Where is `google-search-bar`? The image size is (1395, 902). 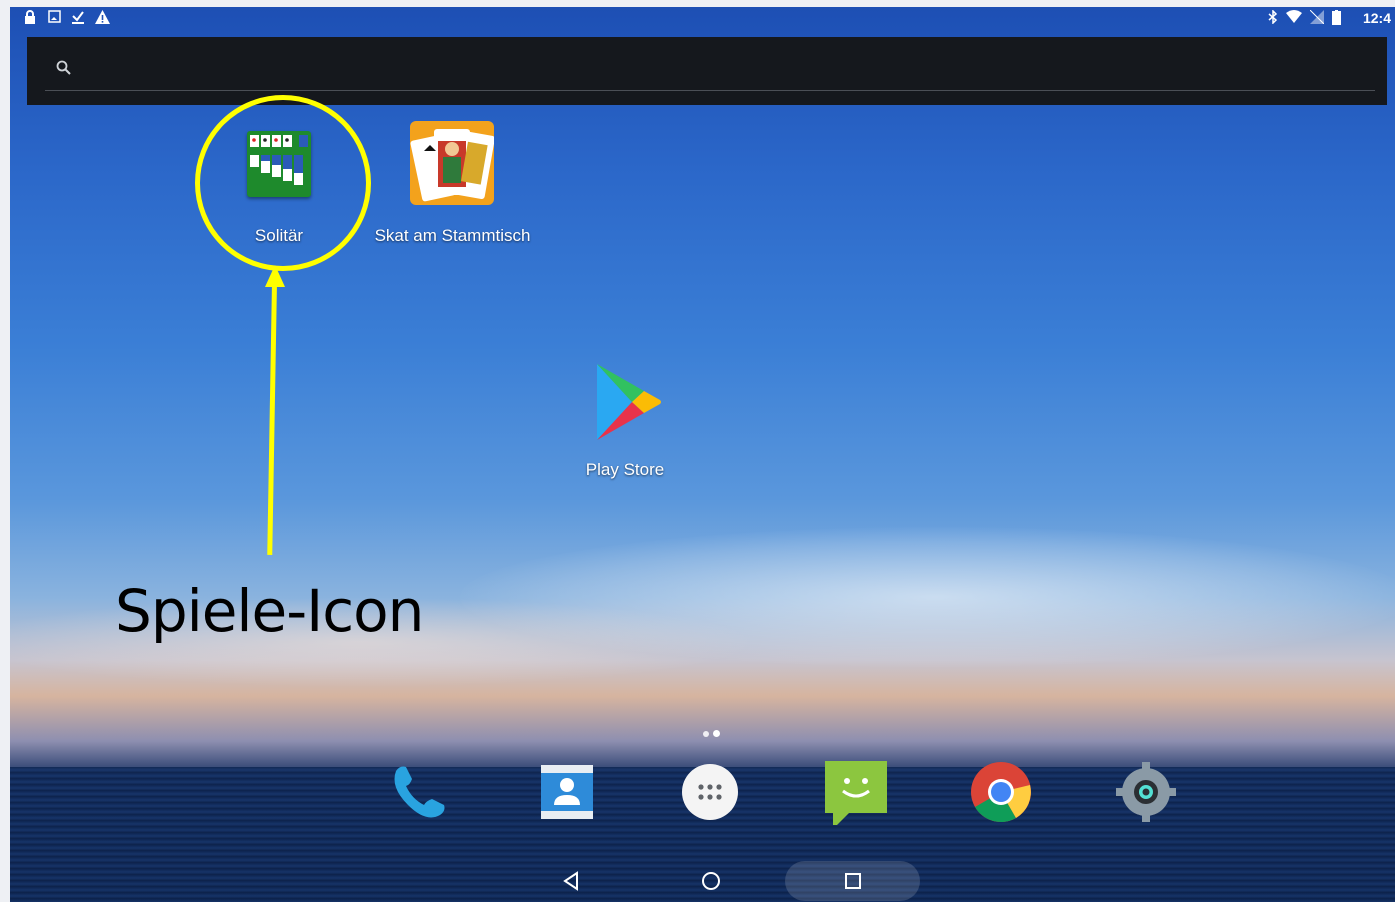
google-search-bar is located at coordinates (707, 71).